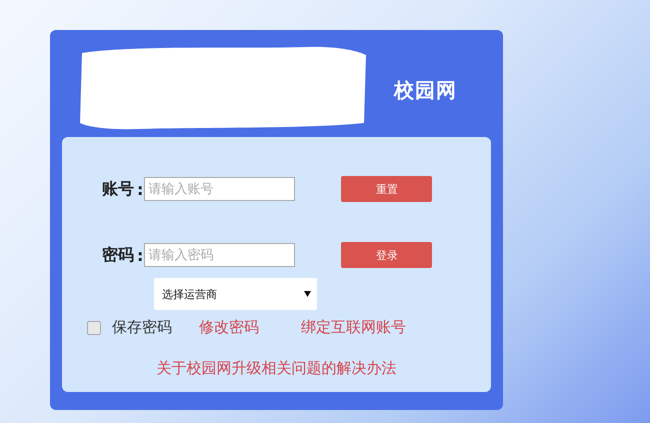 This screenshot has height=423, width=650. I want to click on logo-text: 校园网, so click(425, 90).